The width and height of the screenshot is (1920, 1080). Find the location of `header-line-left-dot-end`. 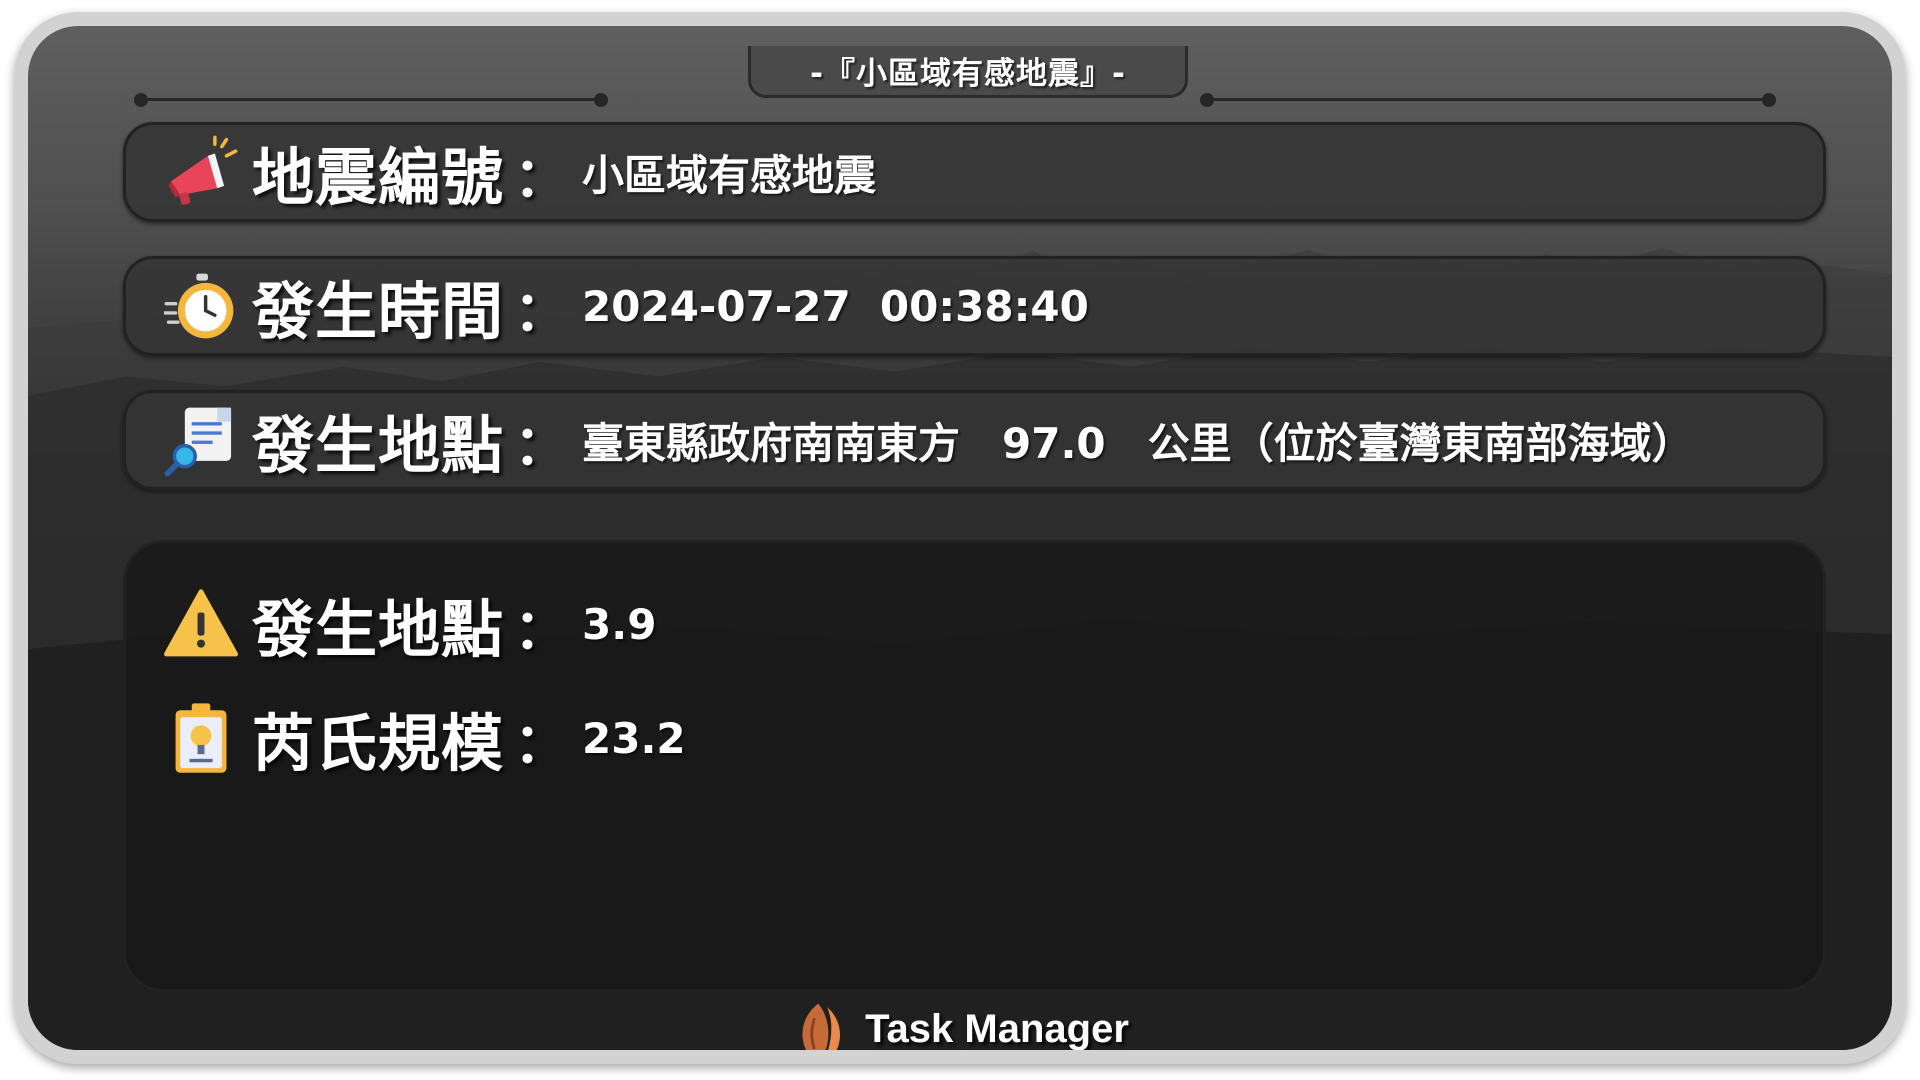

header-line-left-dot-end is located at coordinates (601, 100).